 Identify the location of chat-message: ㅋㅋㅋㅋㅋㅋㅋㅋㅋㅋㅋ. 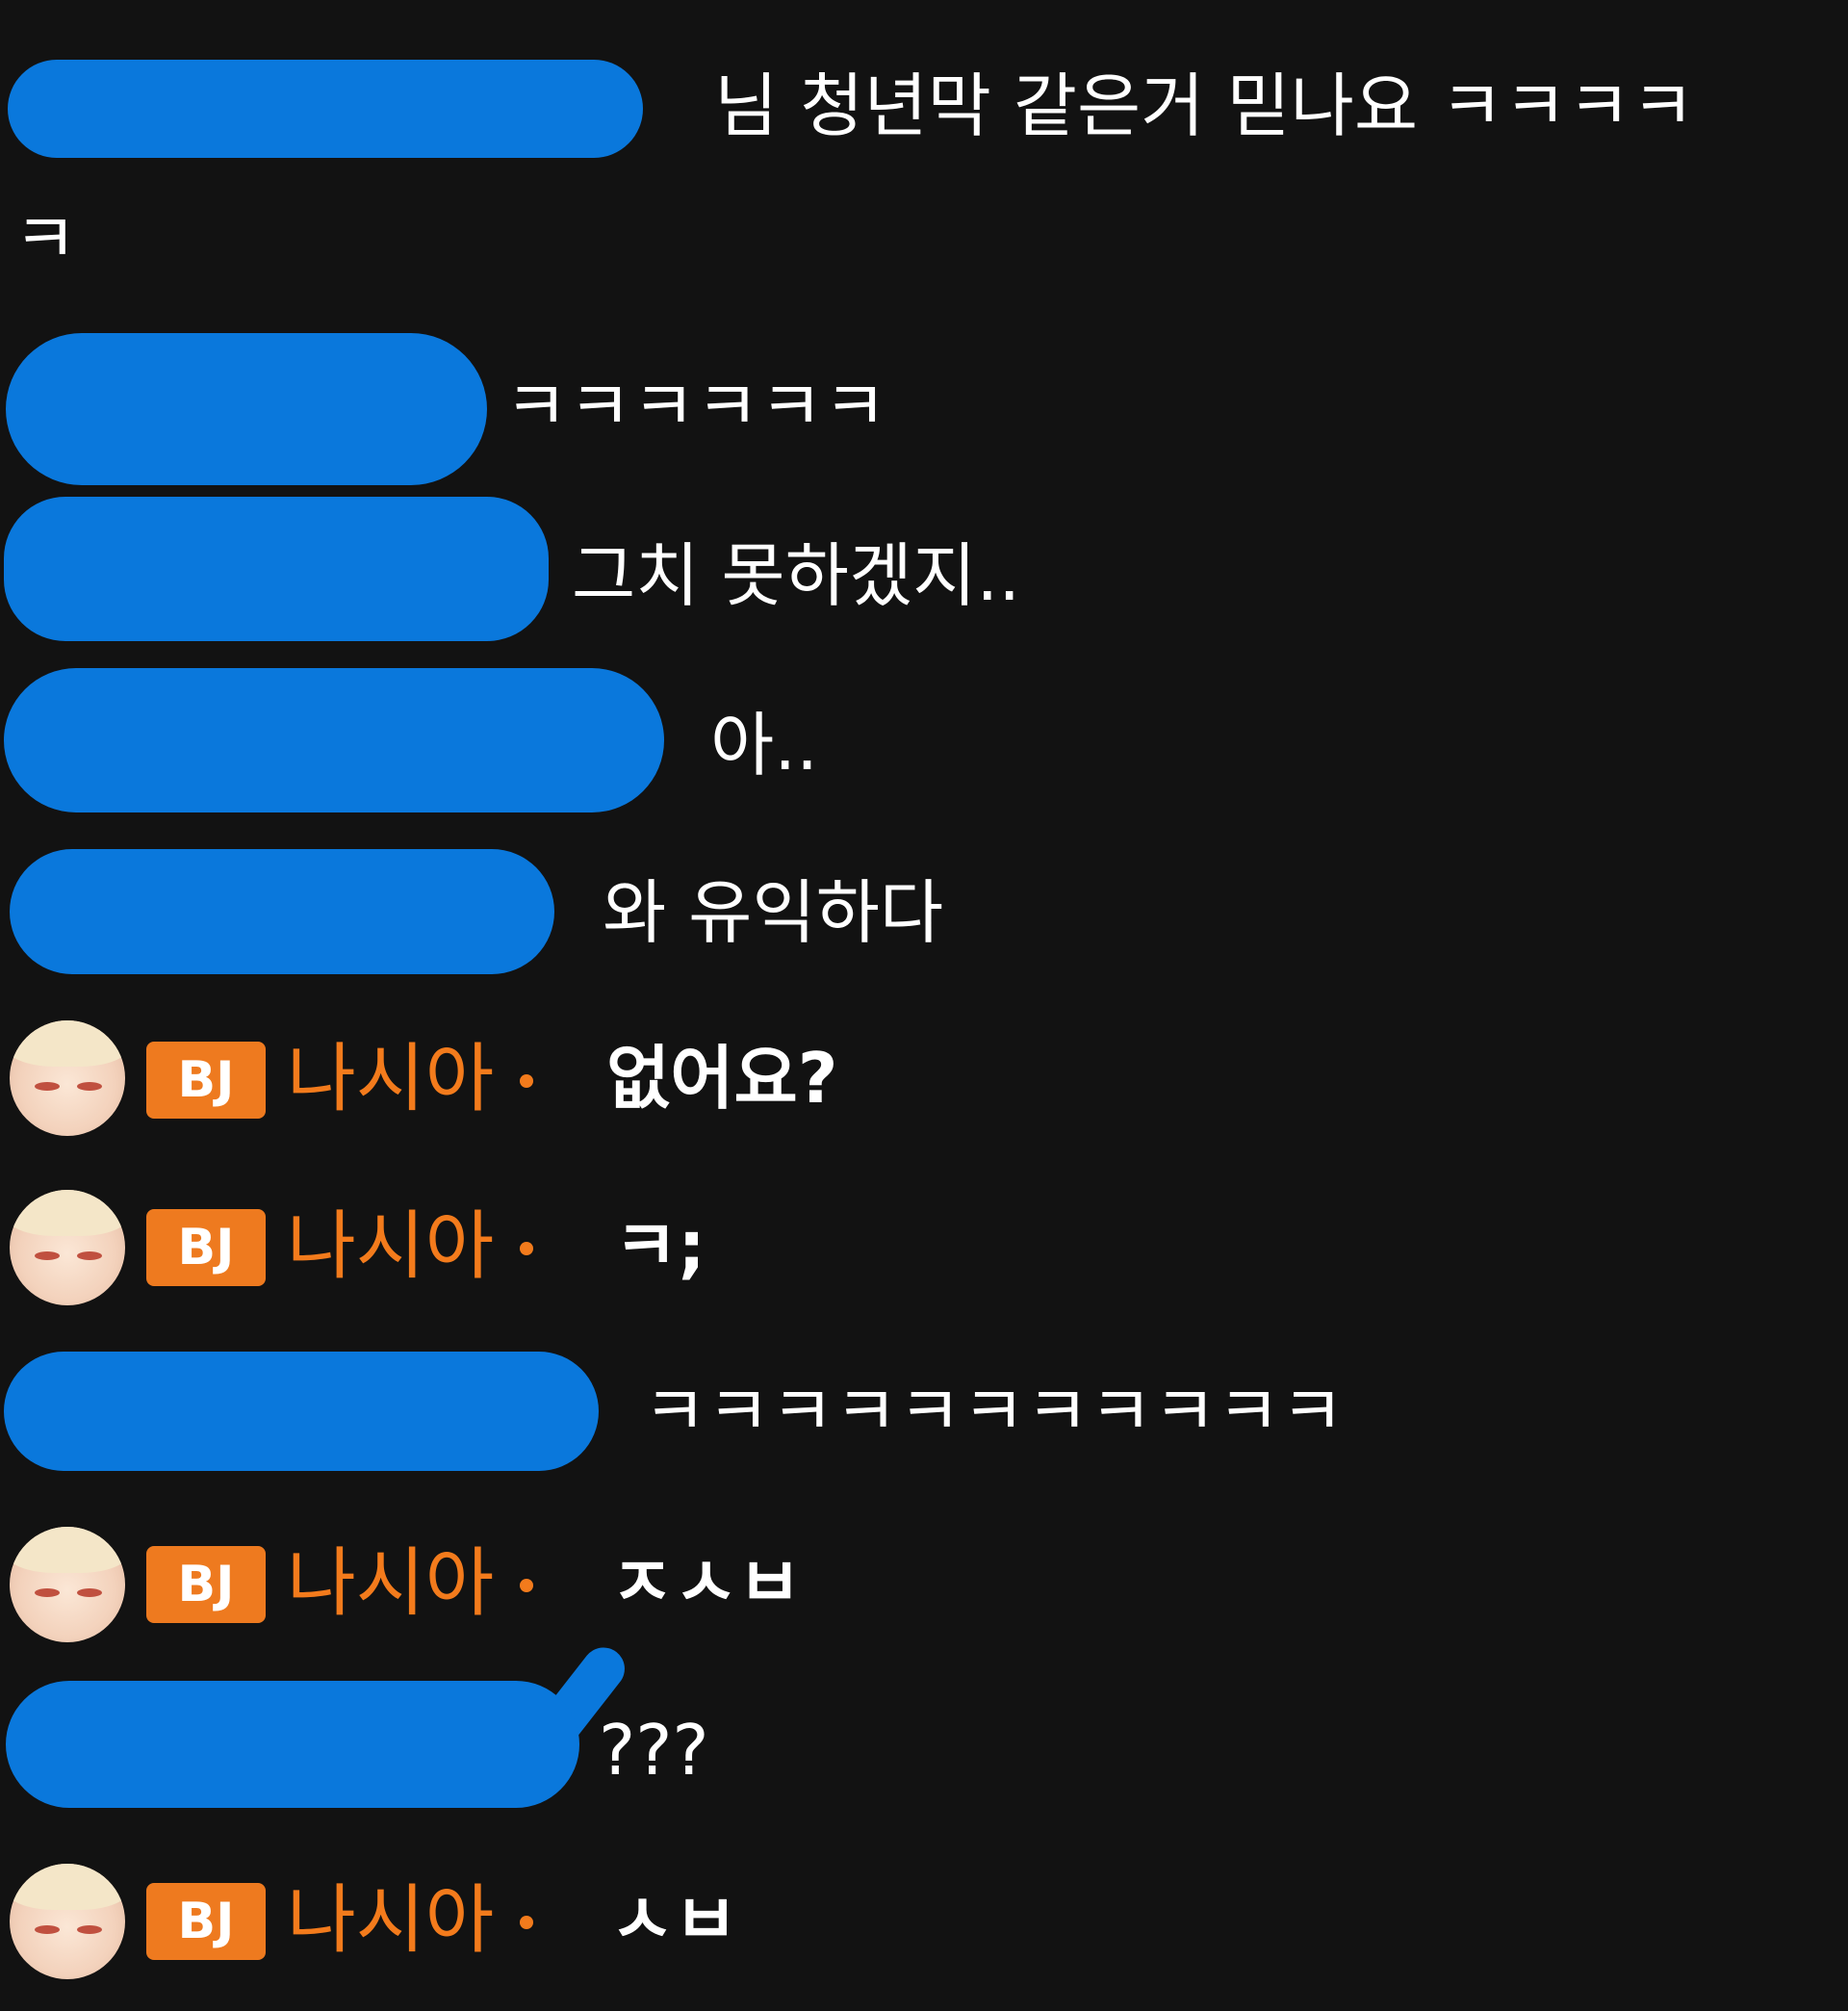
(924, 1421).